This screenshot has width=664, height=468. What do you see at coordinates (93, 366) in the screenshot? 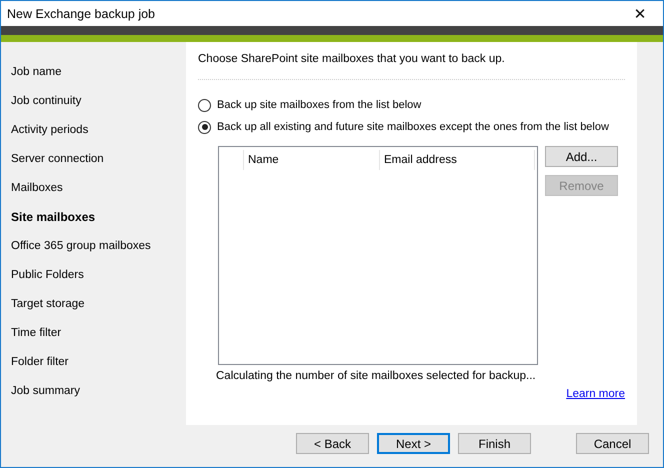
I see `sidebar-item: Folder filter` at bounding box center [93, 366].